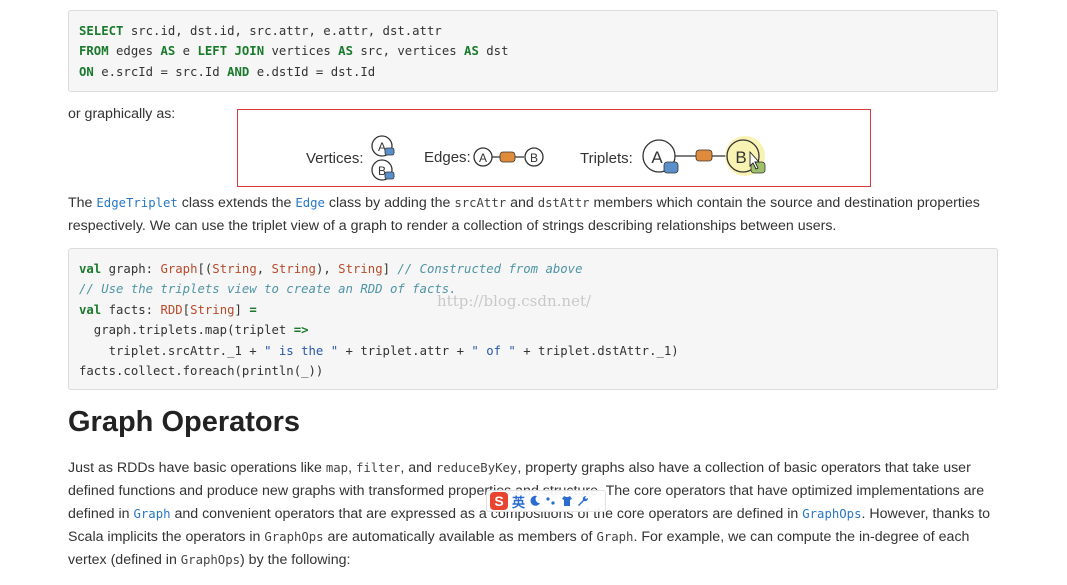 The width and height of the screenshot is (1067, 585). What do you see at coordinates (583, 501) in the screenshot?
I see `wrench-icon` at bounding box center [583, 501].